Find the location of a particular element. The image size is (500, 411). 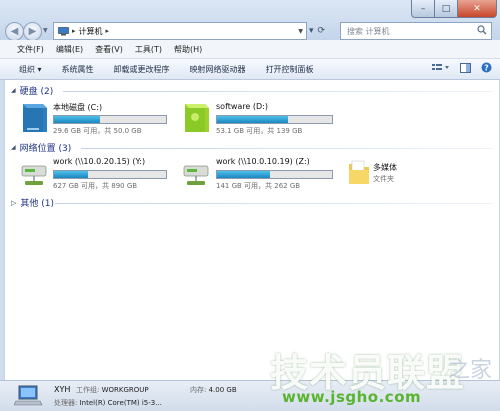

laptop-icon is located at coordinates (28, 395).